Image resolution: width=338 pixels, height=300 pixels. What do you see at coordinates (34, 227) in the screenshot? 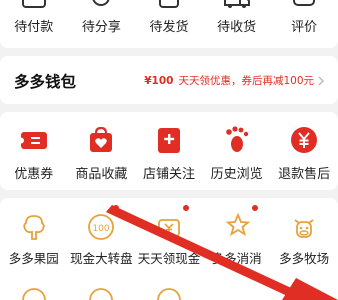
I see `tree-icon` at bounding box center [34, 227].